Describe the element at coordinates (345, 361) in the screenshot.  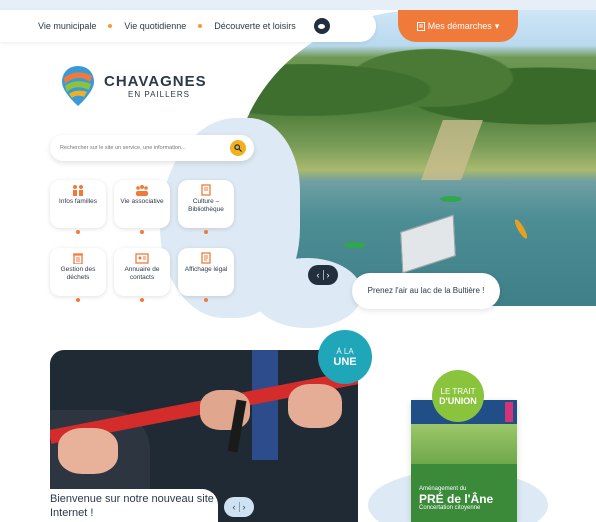
I see `badge-title: UNE` at that location.